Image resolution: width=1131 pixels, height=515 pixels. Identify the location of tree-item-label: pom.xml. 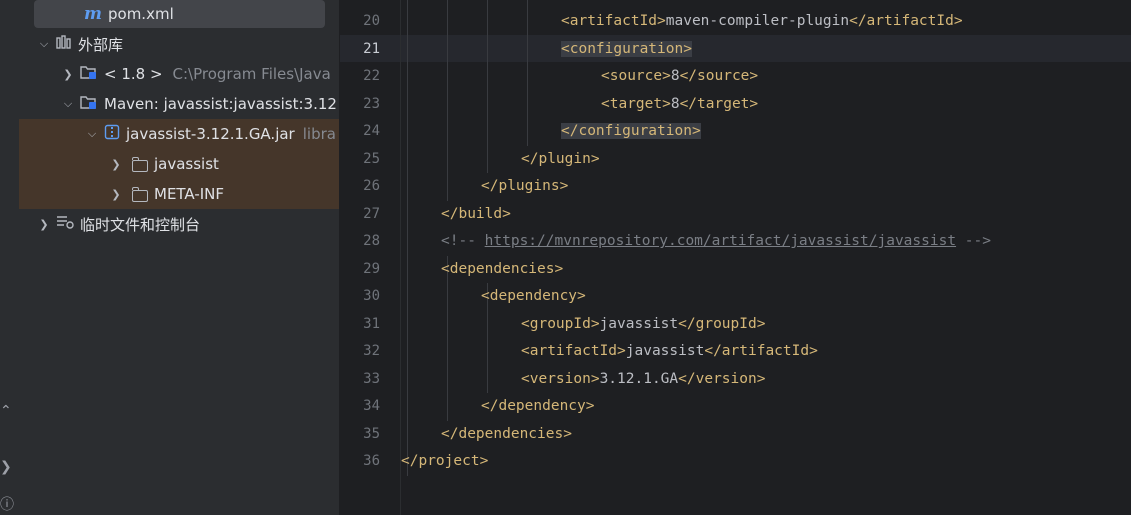
(141, 14).